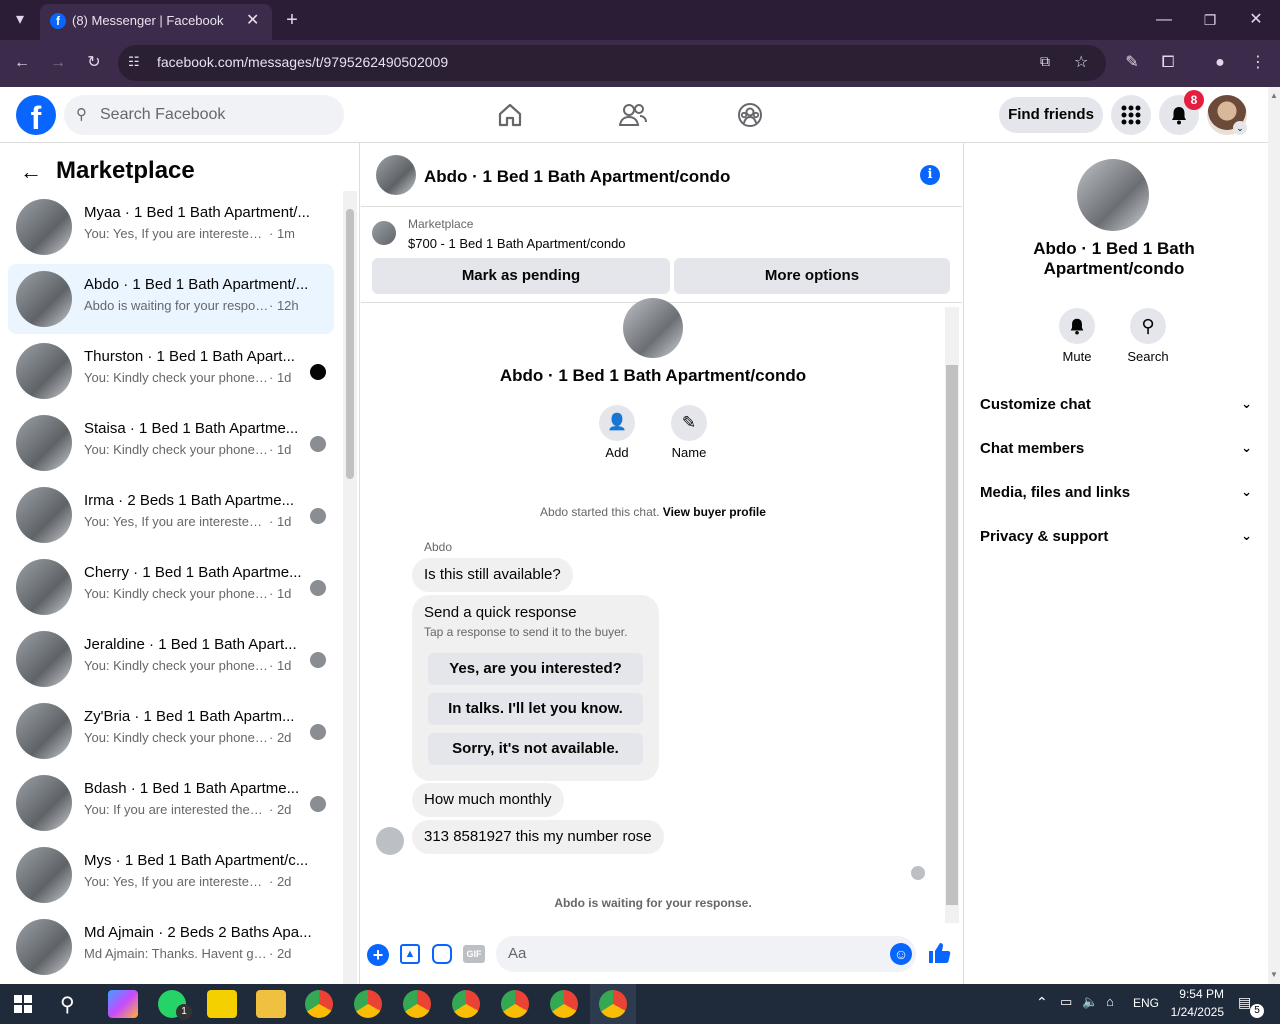  I want to click on quick-reply-interested: Yes, are you interested?, so click(535, 669).